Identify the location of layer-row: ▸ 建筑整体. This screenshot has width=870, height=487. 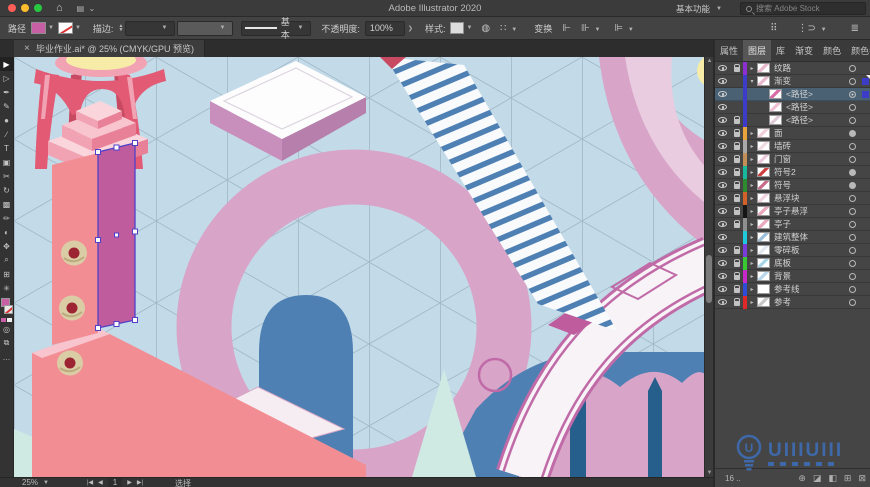
(792, 237).